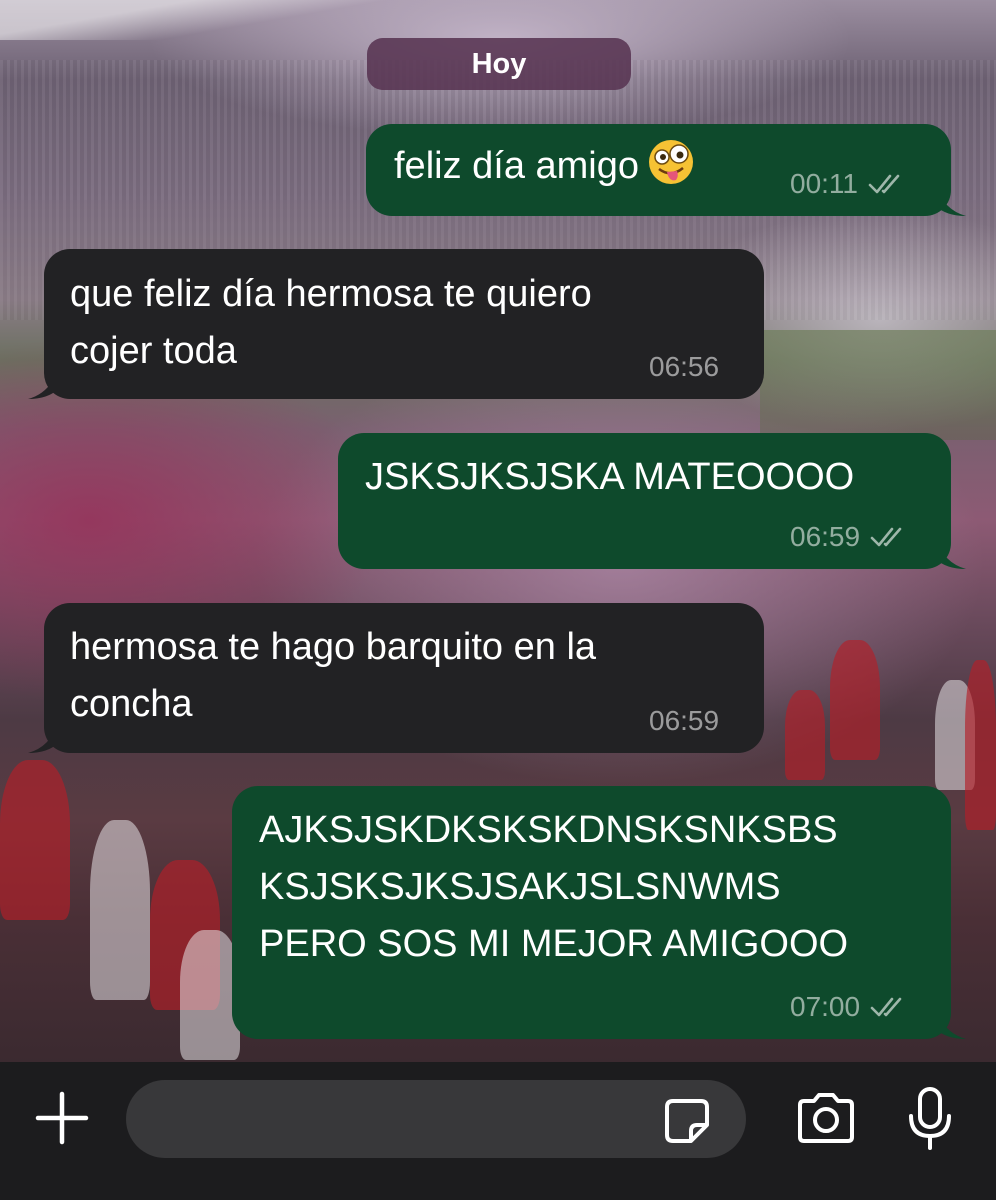 This screenshot has width=996, height=1200. I want to click on message-text: feliz día amigo, so click(544, 166).